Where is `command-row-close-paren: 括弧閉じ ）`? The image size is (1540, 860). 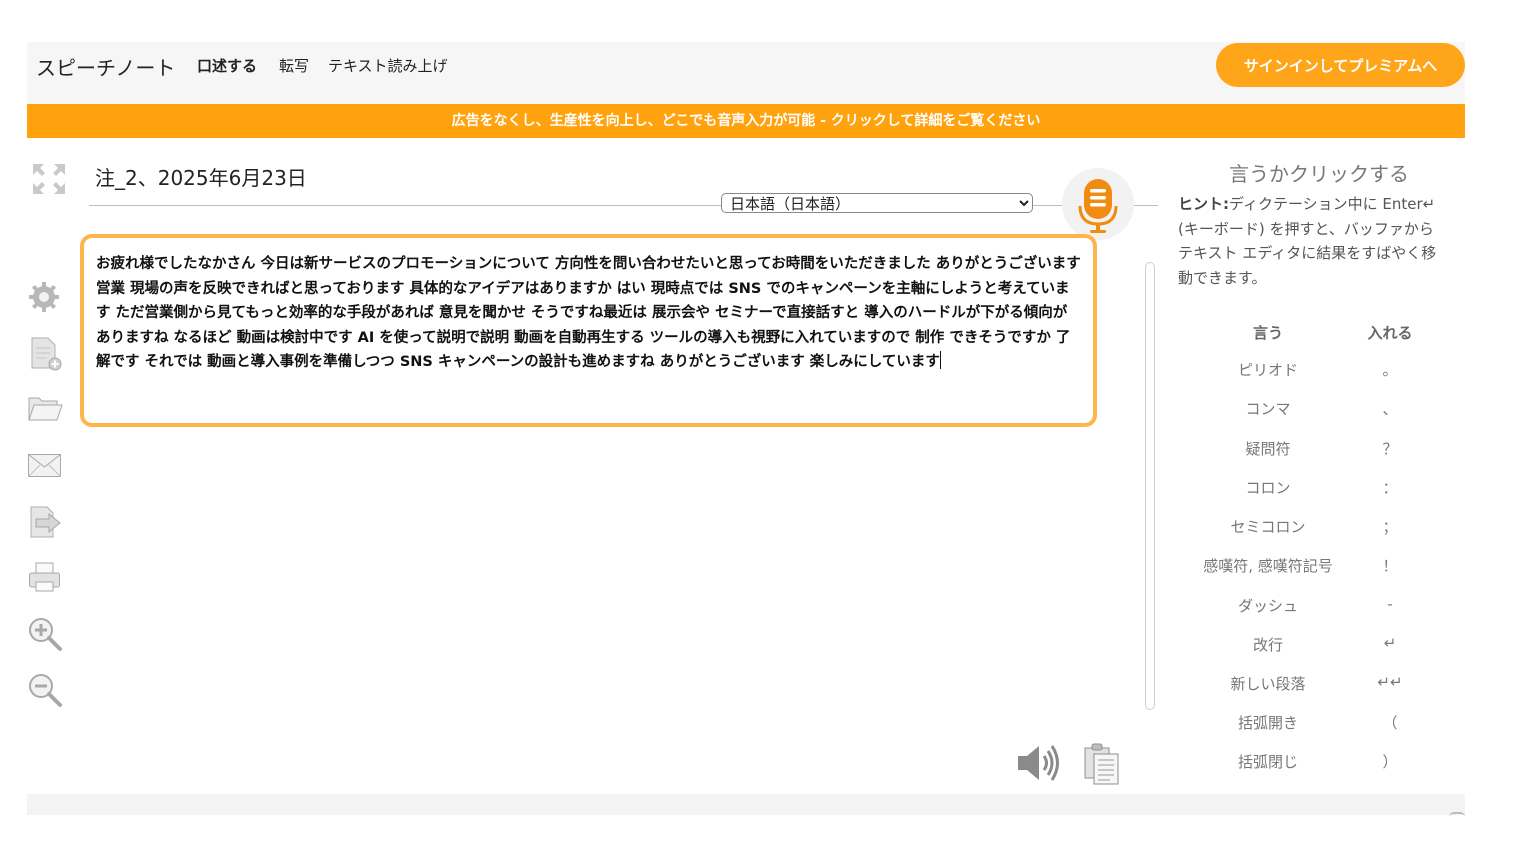 command-row-close-paren: 括弧閉じ ） is located at coordinates (1317, 761).